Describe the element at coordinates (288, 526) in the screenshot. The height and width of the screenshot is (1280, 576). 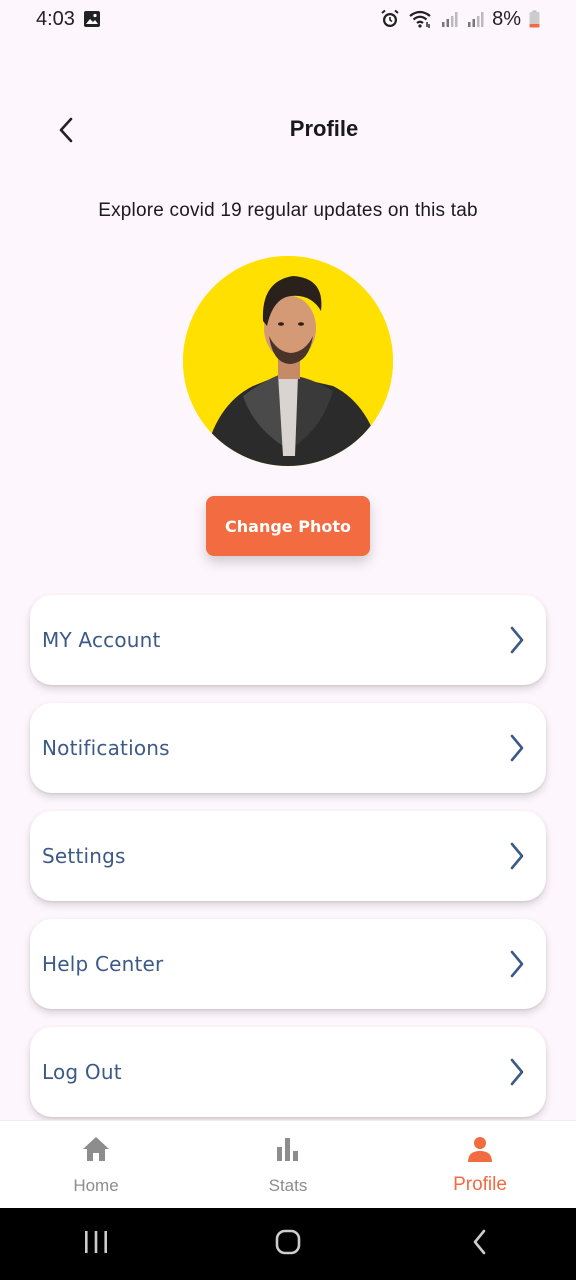
I see `change-photo-button: Change Photo` at that location.